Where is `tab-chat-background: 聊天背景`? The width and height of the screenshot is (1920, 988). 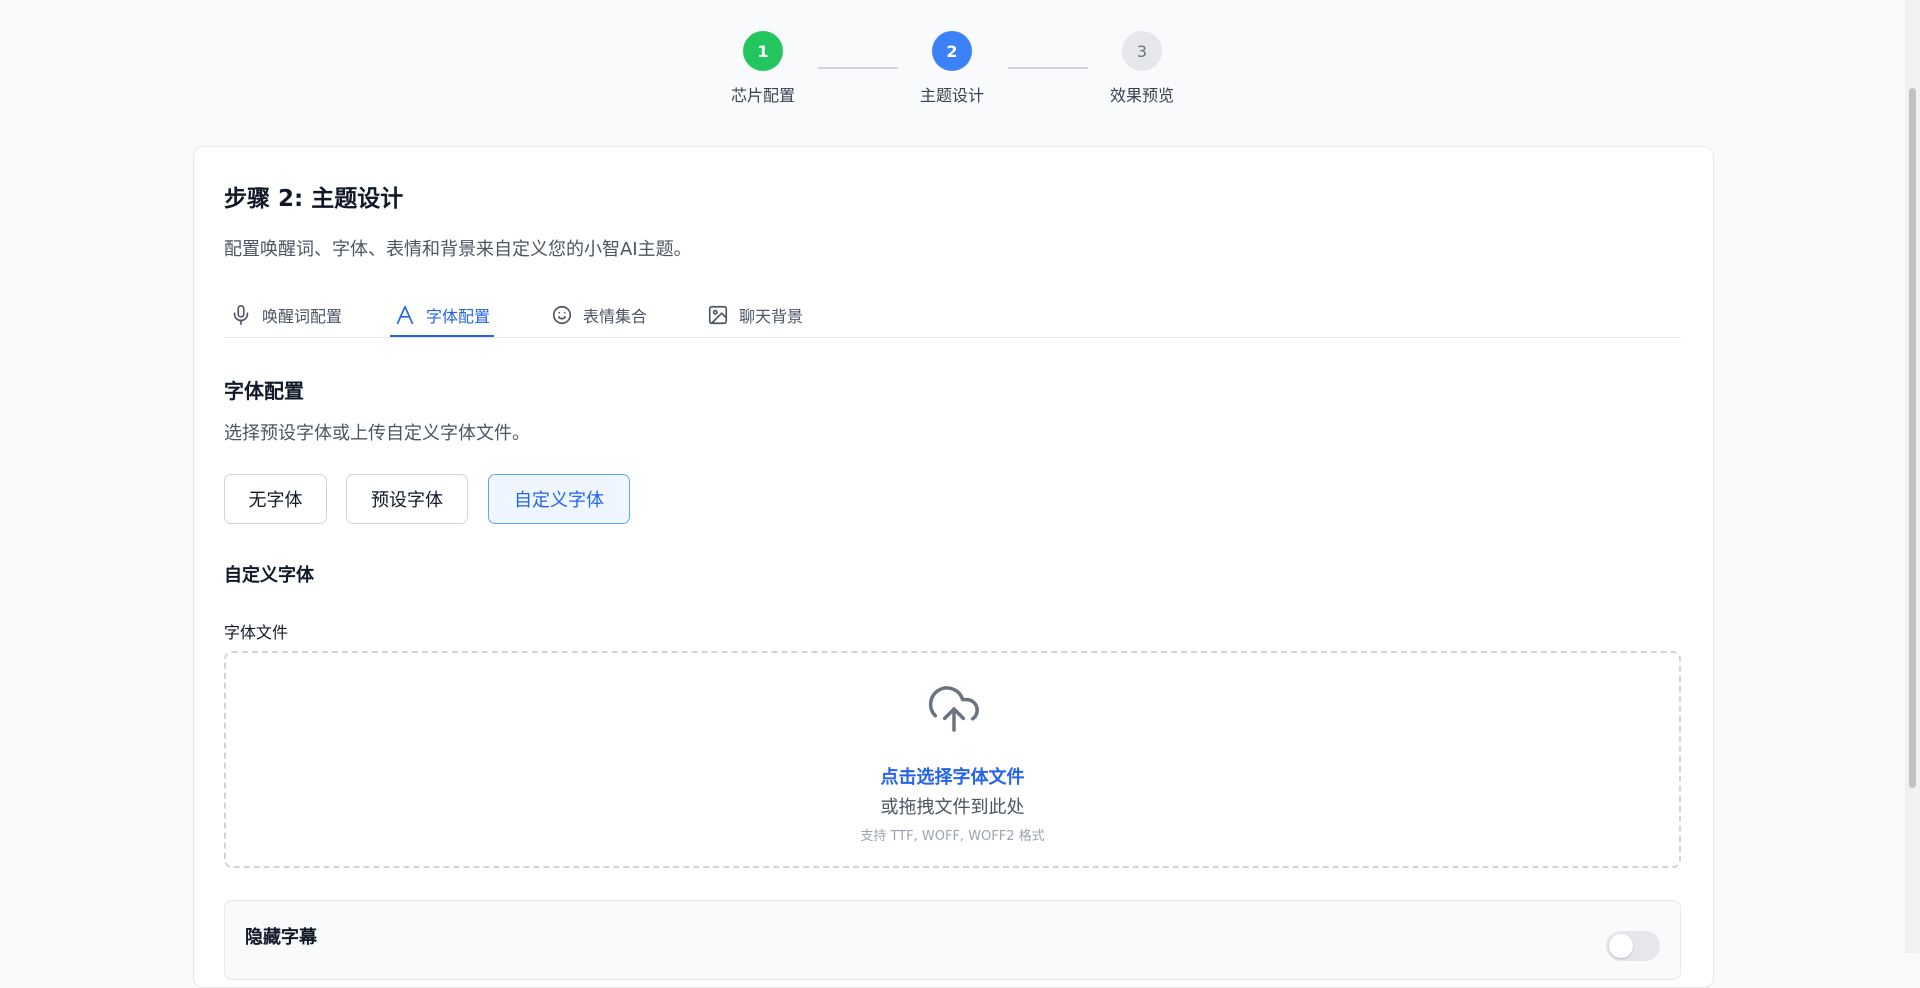
tab-chat-background: 聊天背景 is located at coordinates (755, 315).